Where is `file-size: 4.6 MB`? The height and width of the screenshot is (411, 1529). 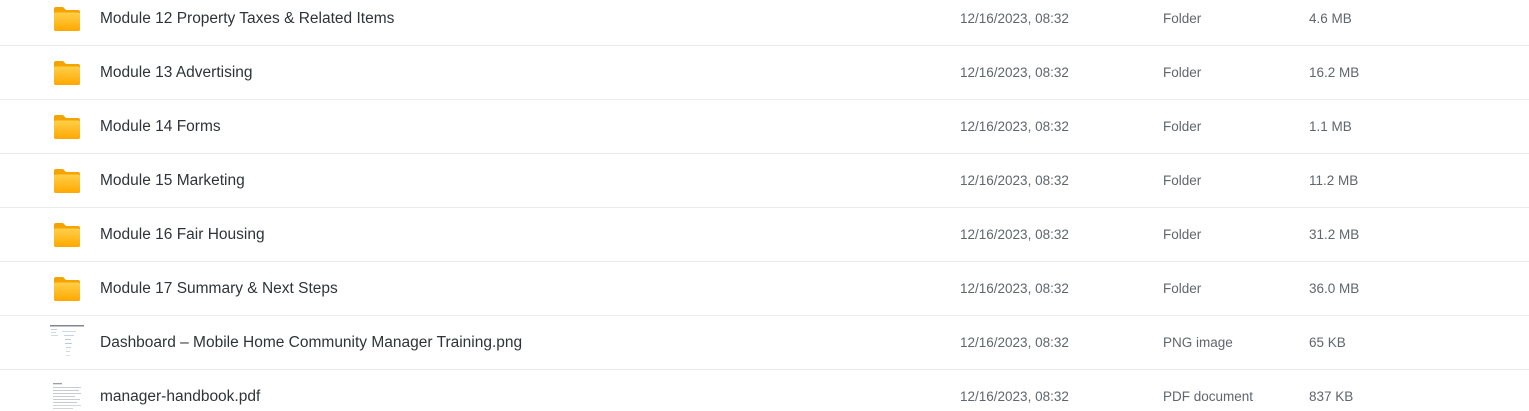
file-size: 4.6 MB is located at coordinates (1330, 18).